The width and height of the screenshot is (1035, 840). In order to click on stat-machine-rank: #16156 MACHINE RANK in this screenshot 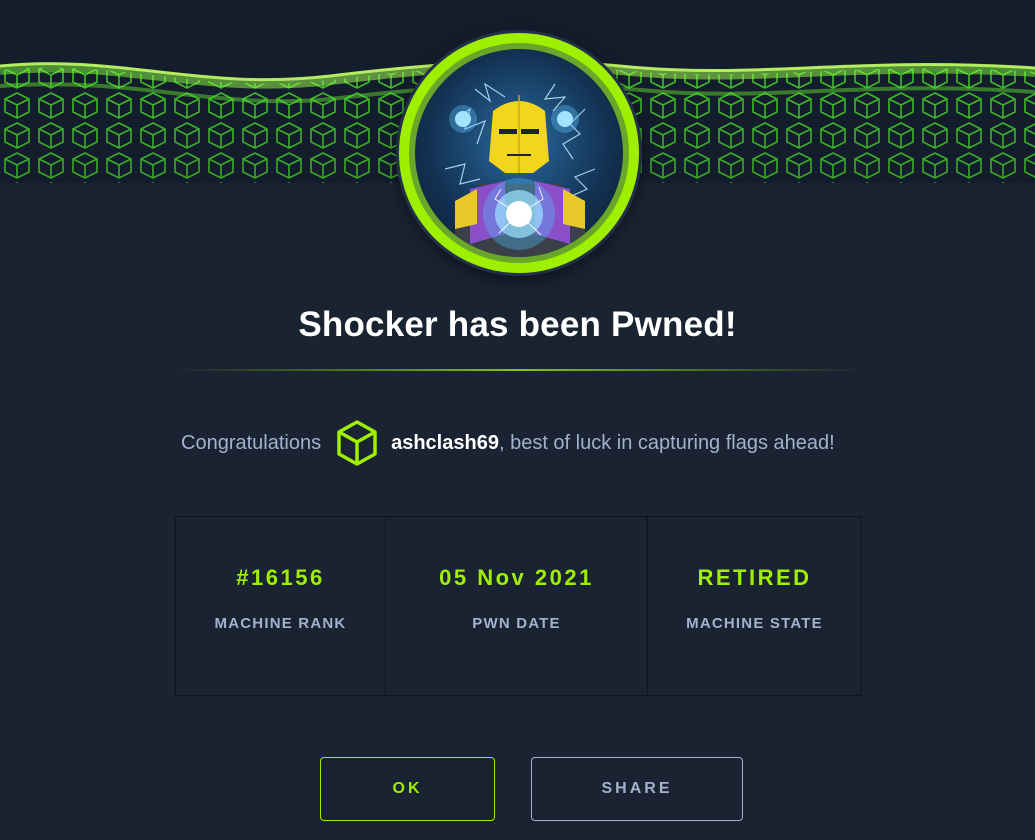, I will do `click(281, 606)`.